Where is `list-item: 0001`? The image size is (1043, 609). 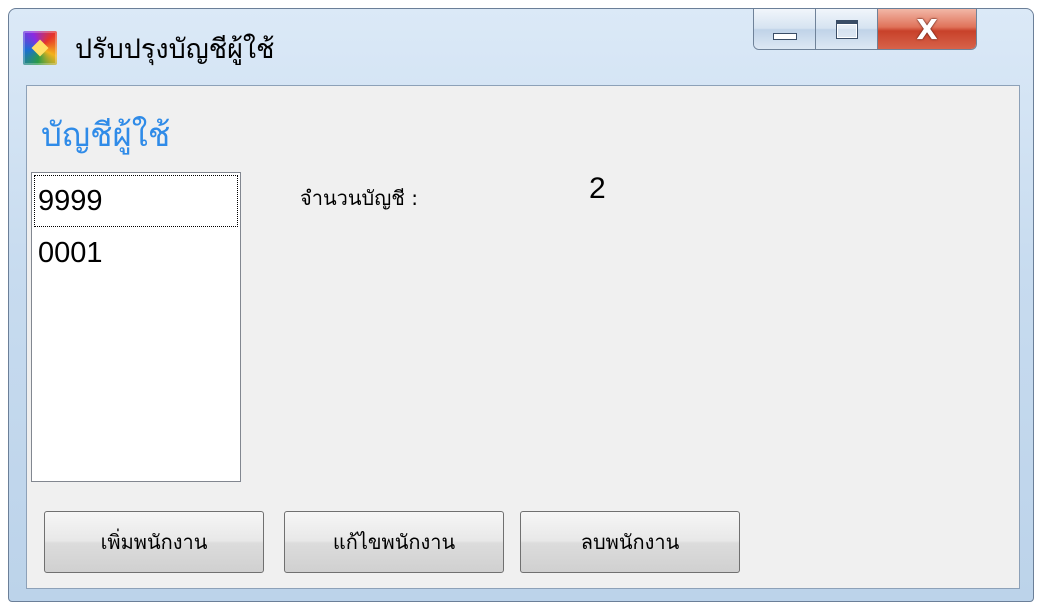
list-item: 0001 is located at coordinates (136, 253).